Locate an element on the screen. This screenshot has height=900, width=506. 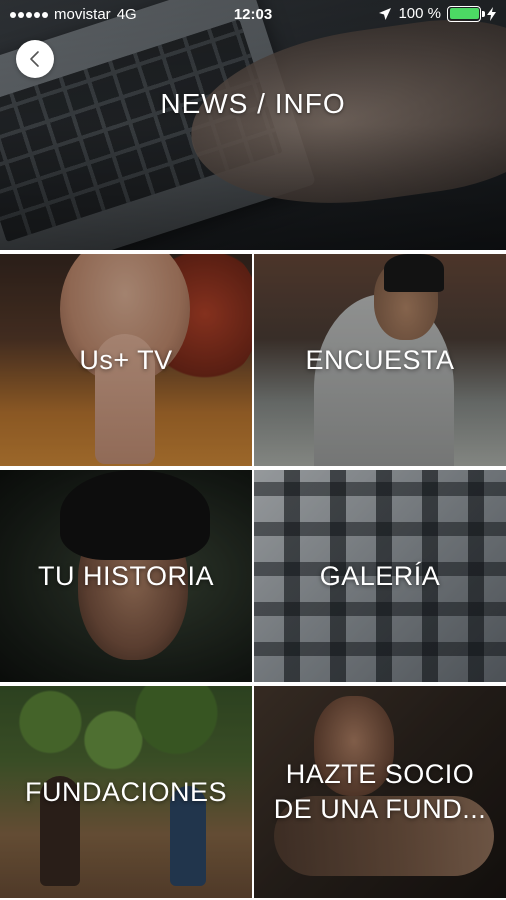
tile-label: Us+ TV is located at coordinates (126, 359).